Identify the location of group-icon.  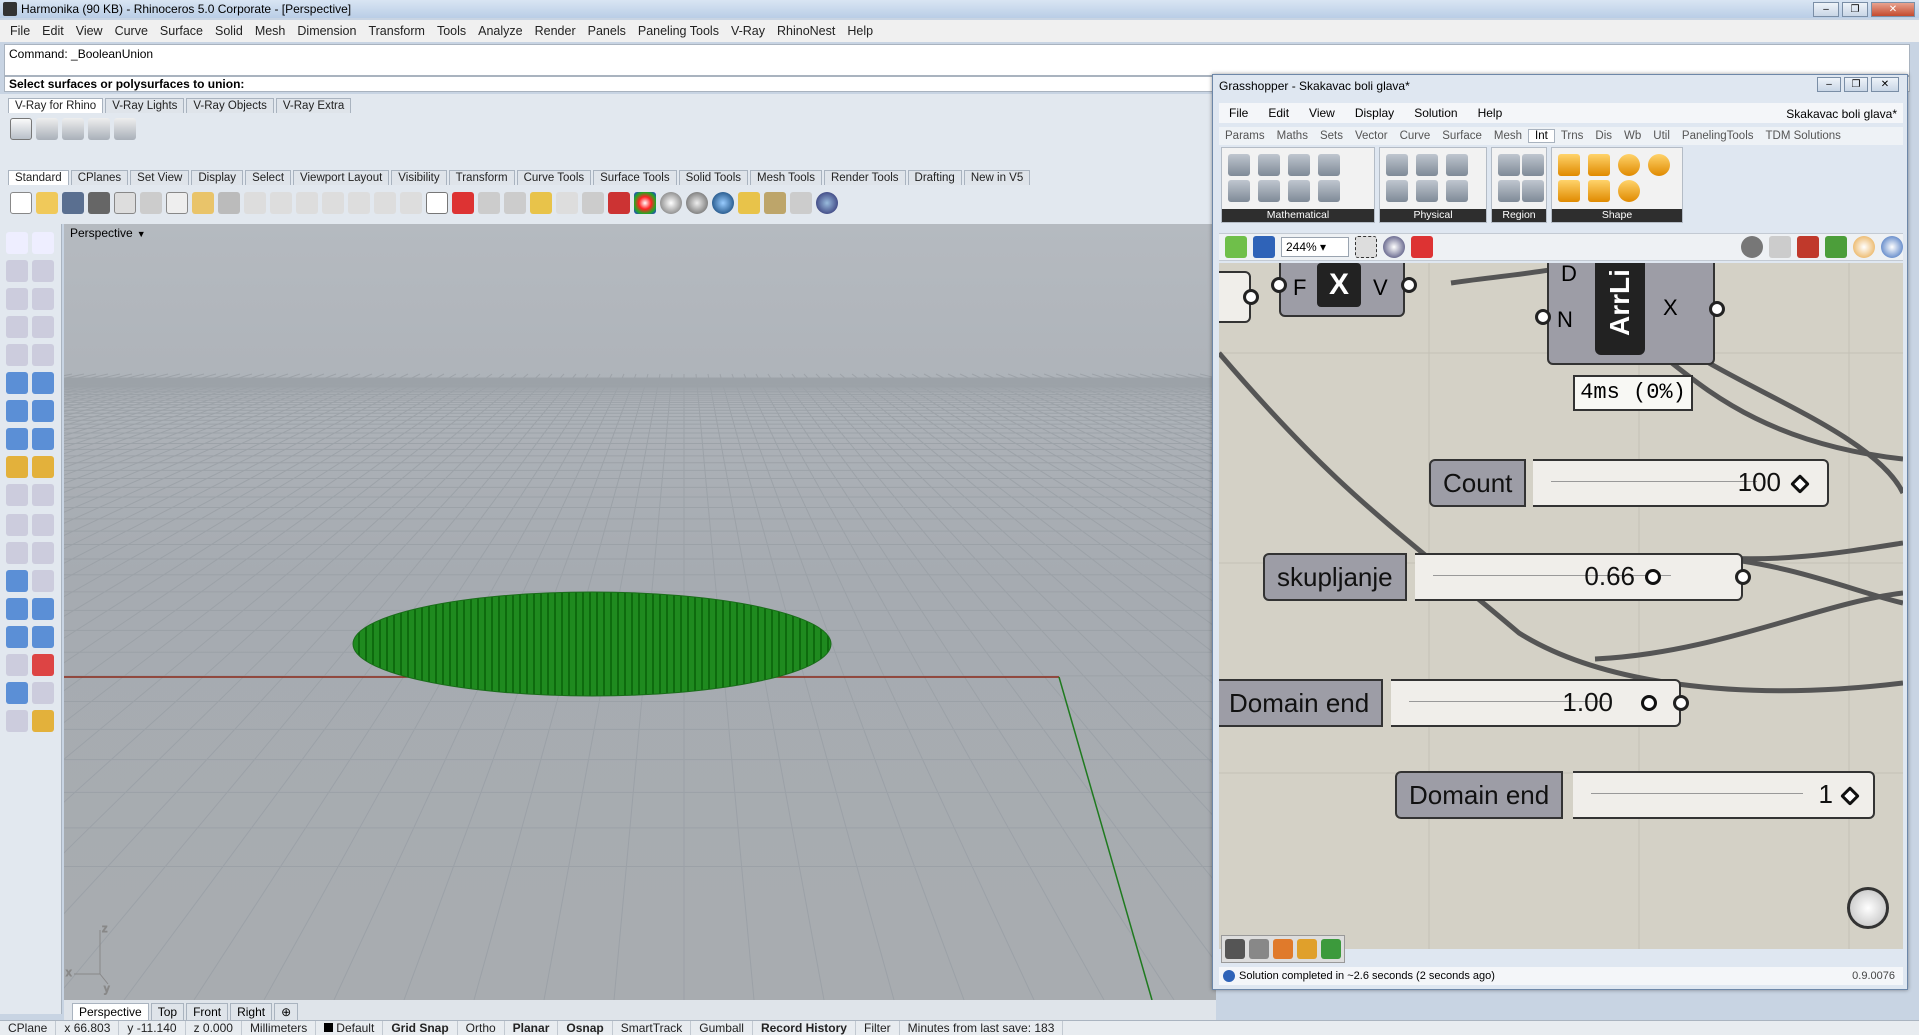
(17, 525).